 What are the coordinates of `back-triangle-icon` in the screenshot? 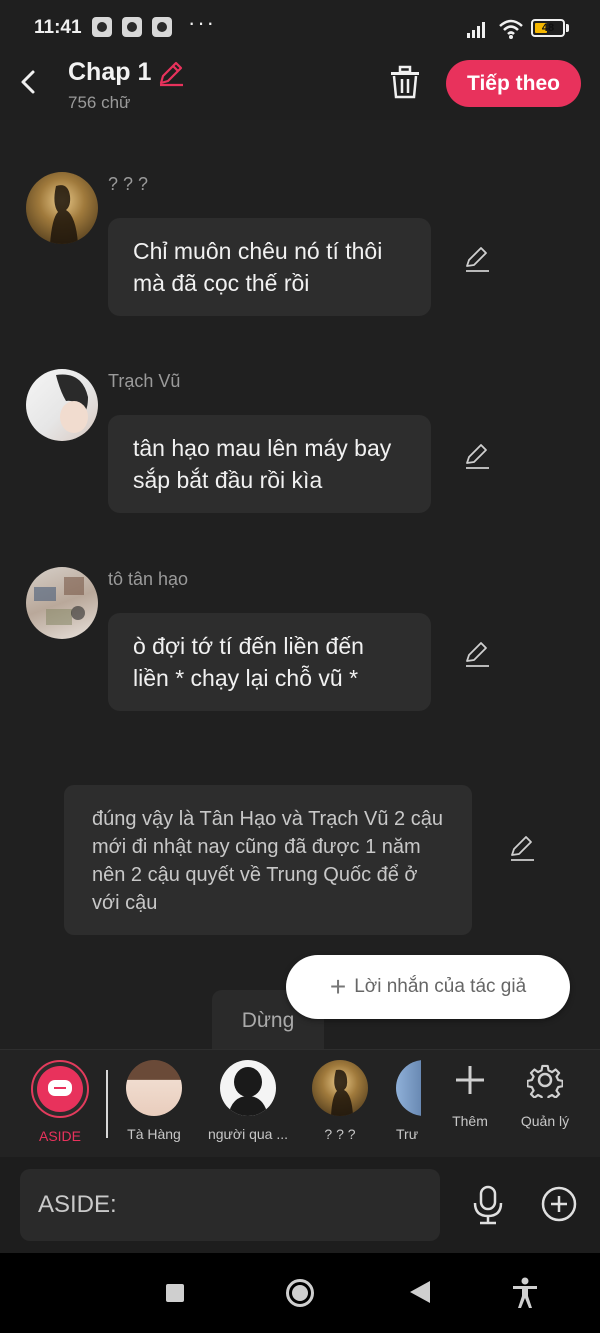 It's located at (420, 1292).